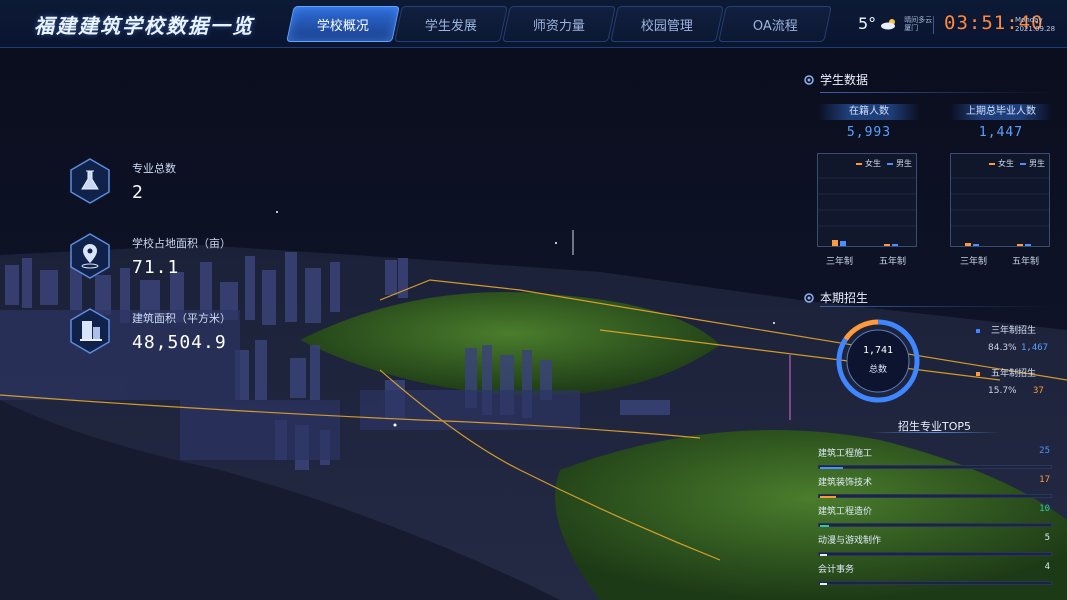 Image resolution: width=1067 pixels, height=600 pixels. I want to click on tab-school-overview: 学校概况, so click(343, 24).